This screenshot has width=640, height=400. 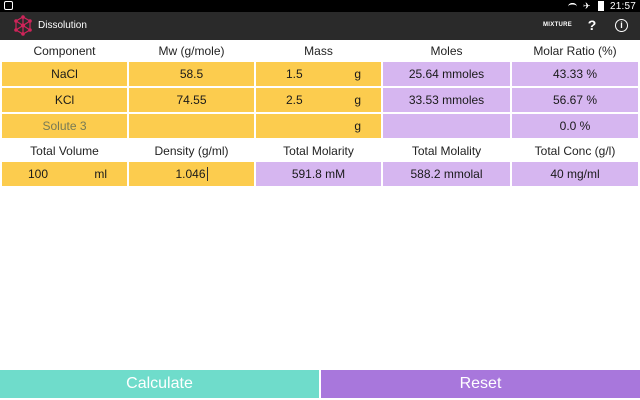 What do you see at coordinates (207, 174) in the screenshot?
I see `text-cursor` at bounding box center [207, 174].